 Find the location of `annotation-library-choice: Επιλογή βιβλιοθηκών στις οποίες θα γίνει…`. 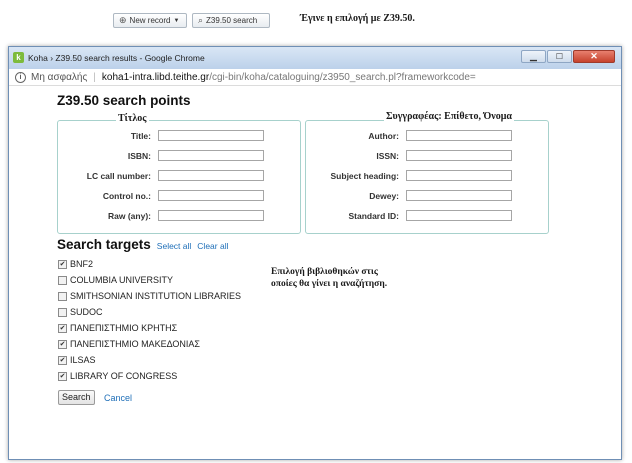

annotation-library-choice: Επιλογή βιβλιοθηκών στις οποίες θα γίνει… is located at coordinates (329, 278).